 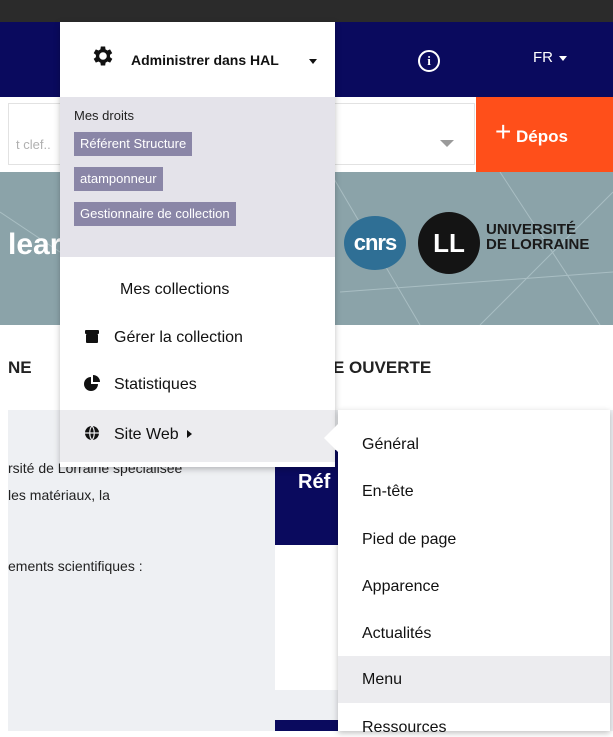 What do you see at coordinates (382, 368) in the screenshot?
I see `nav-item-open-access: E OUVERTE` at bounding box center [382, 368].